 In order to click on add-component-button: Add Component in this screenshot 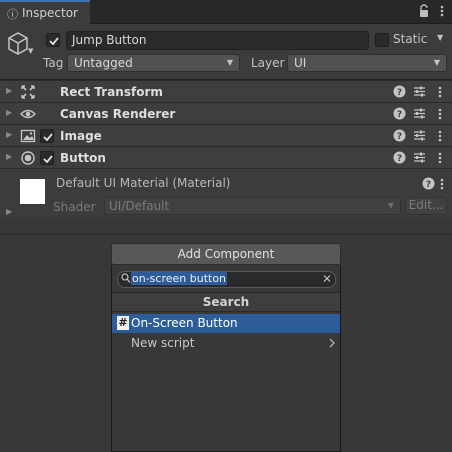, I will do `click(226, 254)`.